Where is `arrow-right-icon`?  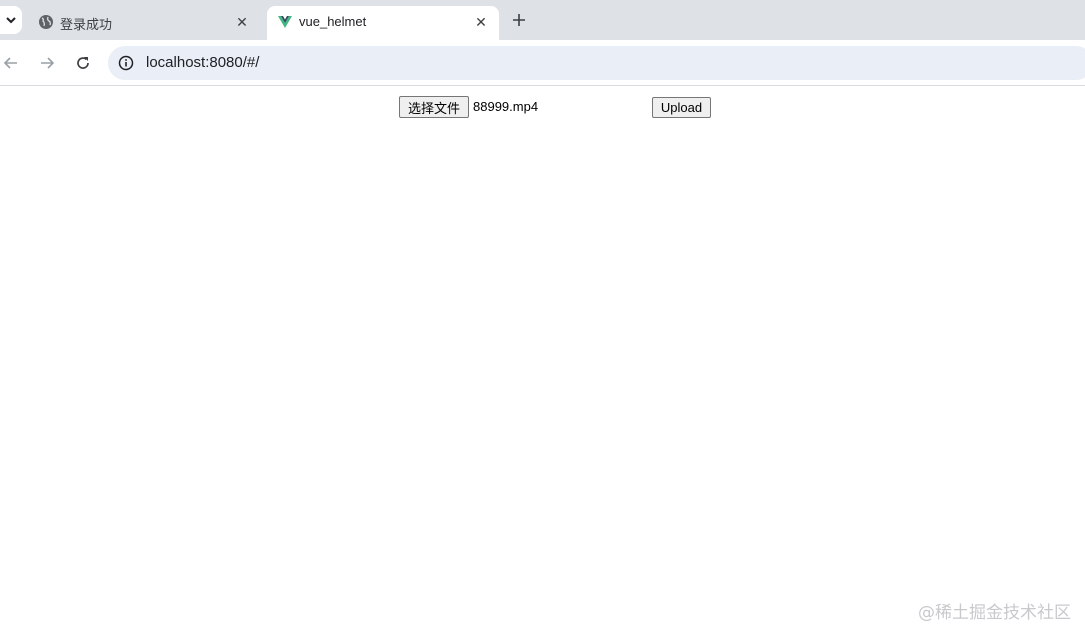 arrow-right-icon is located at coordinates (48, 63).